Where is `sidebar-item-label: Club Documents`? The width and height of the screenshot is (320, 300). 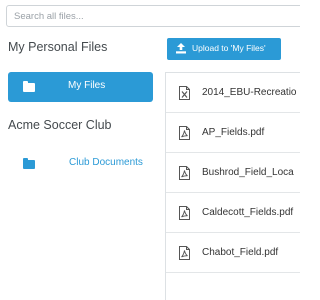
sidebar-item-label: Club Documents is located at coordinates (106, 162).